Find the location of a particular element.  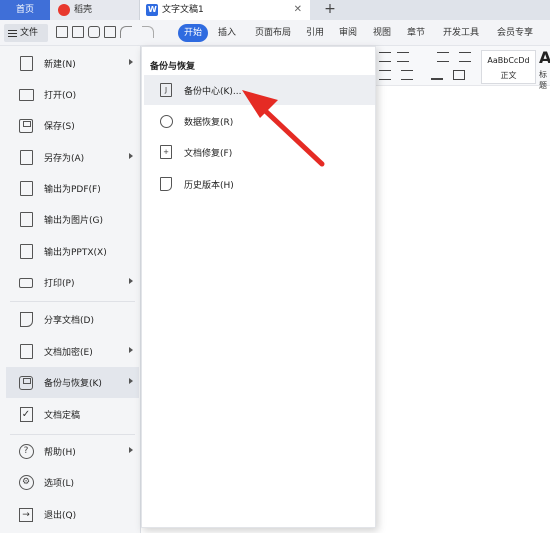

tab-home: 首页 is located at coordinates (25, 10).